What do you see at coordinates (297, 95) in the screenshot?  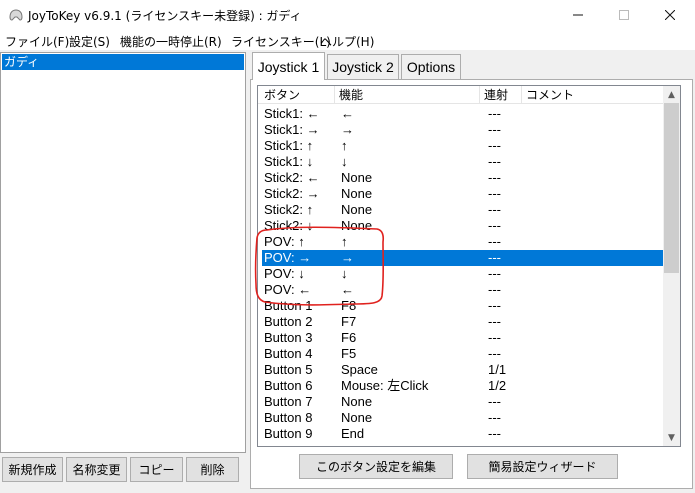 I see `column-header-button: ボタン` at bounding box center [297, 95].